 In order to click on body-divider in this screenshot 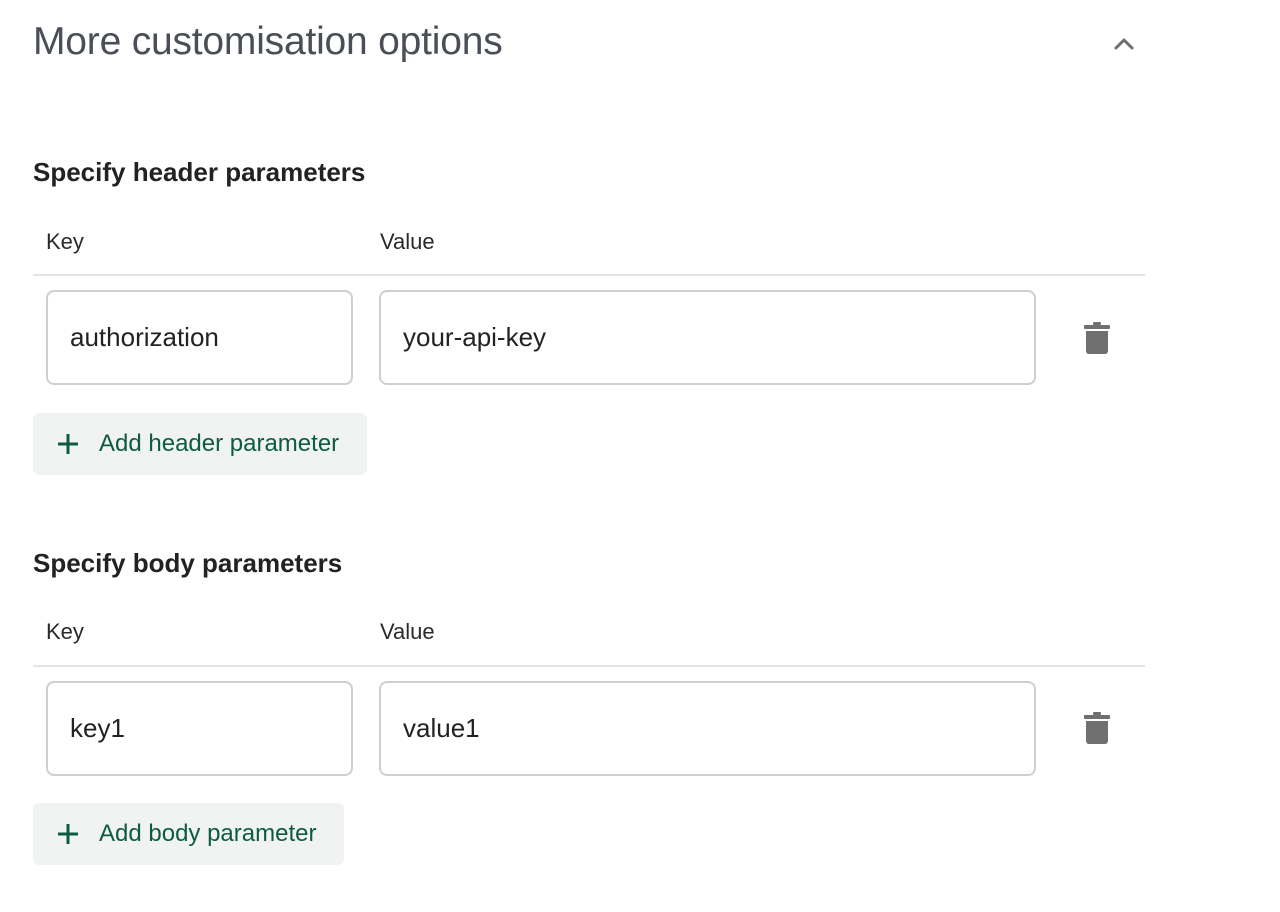, I will do `click(589, 666)`.